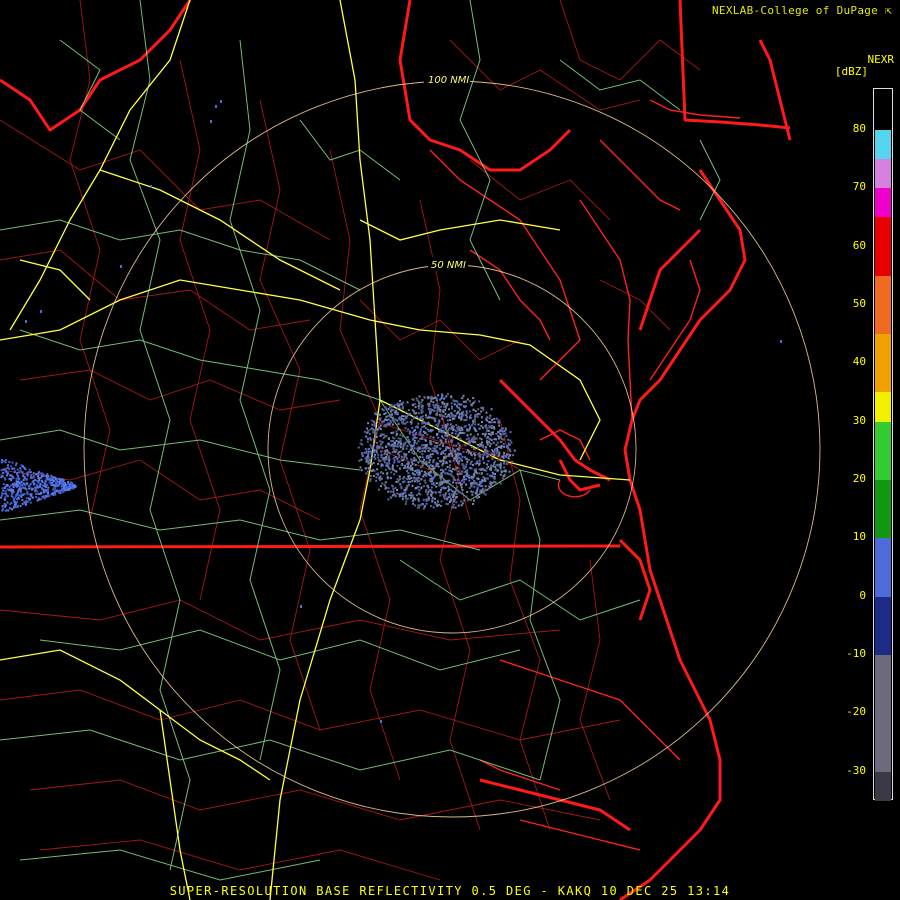  Describe the element at coordinates (859, 187) in the screenshot. I see `legend-tick-label: 70` at that location.